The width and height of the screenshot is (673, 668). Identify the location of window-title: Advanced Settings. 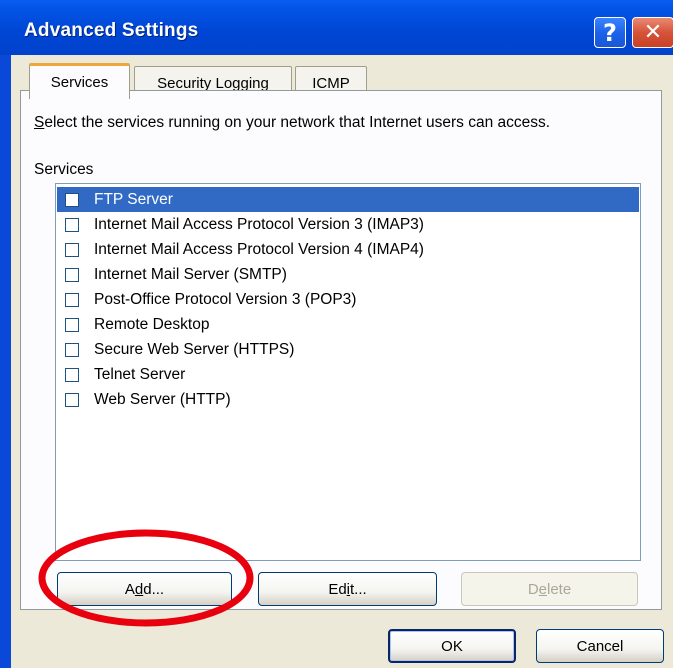
(111, 30).